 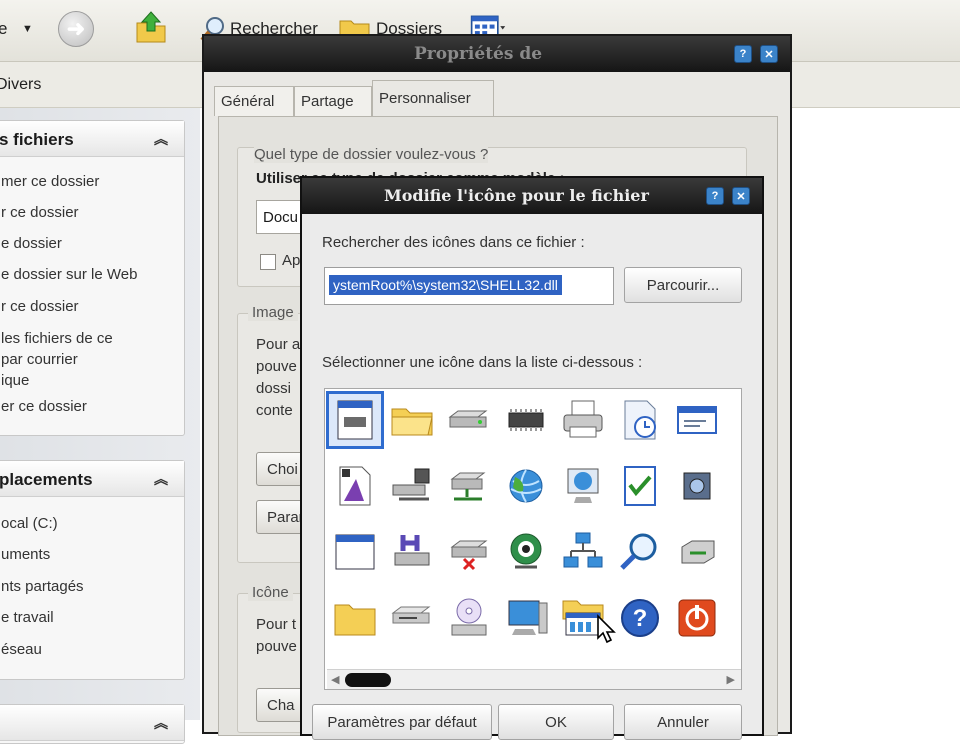 I want to click on details-panel: ︽, so click(x=92, y=724).